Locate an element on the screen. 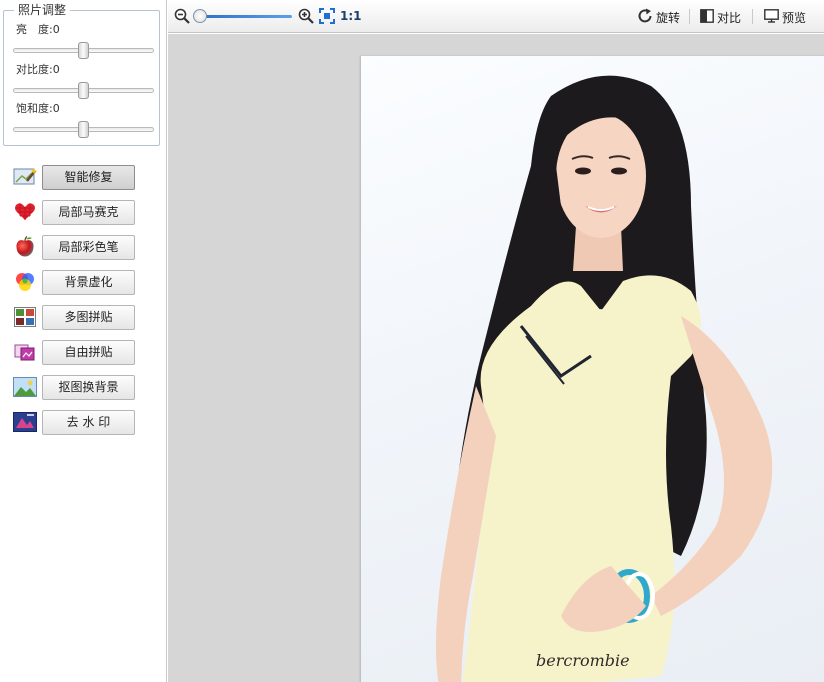 The width and height of the screenshot is (824, 682). contrast-slider is located at coordinates (83, 90).